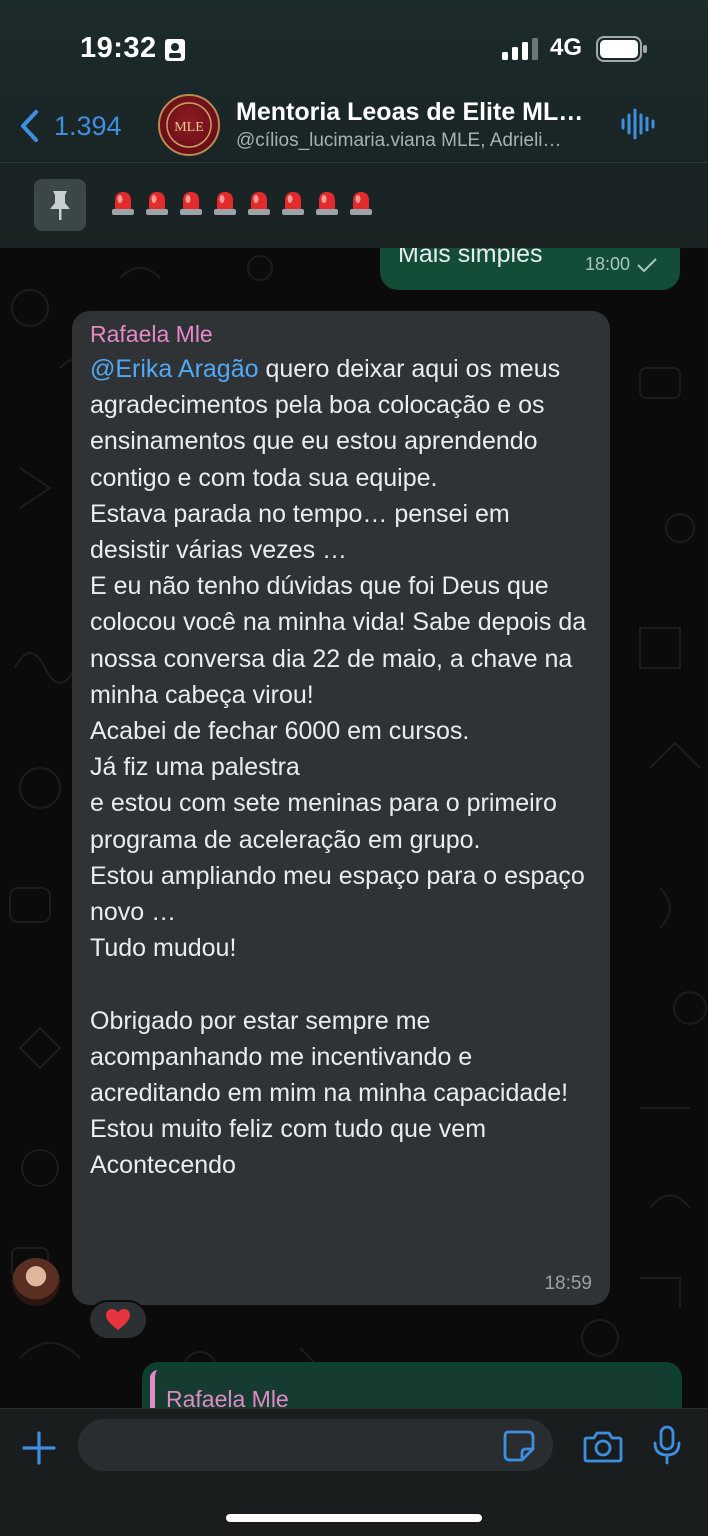  What do you see at coordinates (621, 49) in the screenshot?
I see `battery-icon` at bounding box center [621, 49].